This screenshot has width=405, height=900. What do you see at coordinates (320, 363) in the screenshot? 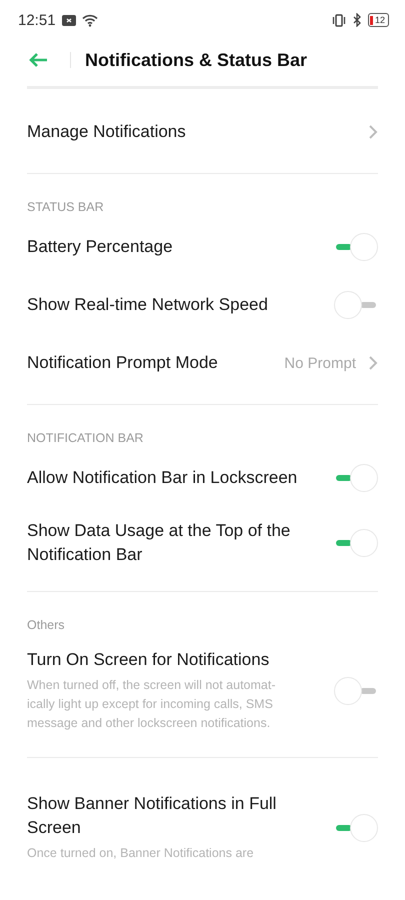
I see `setting-value: No Prompt` at bounding box center [320, 363].